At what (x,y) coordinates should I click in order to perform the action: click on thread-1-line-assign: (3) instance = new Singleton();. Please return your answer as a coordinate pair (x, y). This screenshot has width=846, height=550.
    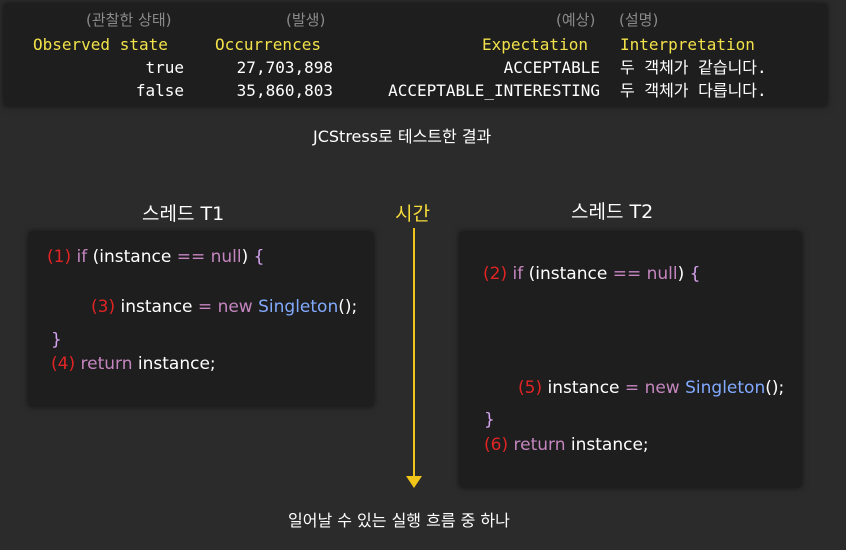
    Looking at the image, I should click on (224, 307).